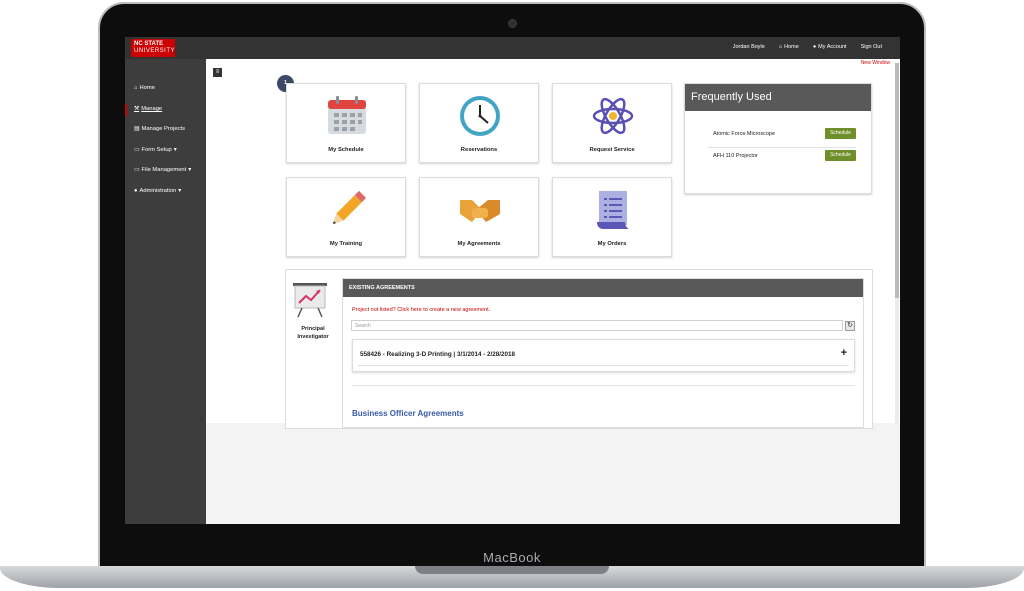 The height and width of the screenshot is (591, 1024). Describe the element at coordinates (871, 47) in the screenshot. I see `nav-signout: Sign Out` at that location.